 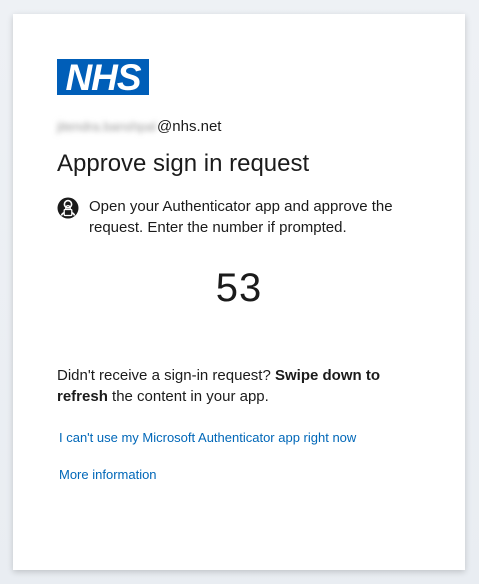 I want to click on page-title: Approve sign in request, so click(x=183, y=163).